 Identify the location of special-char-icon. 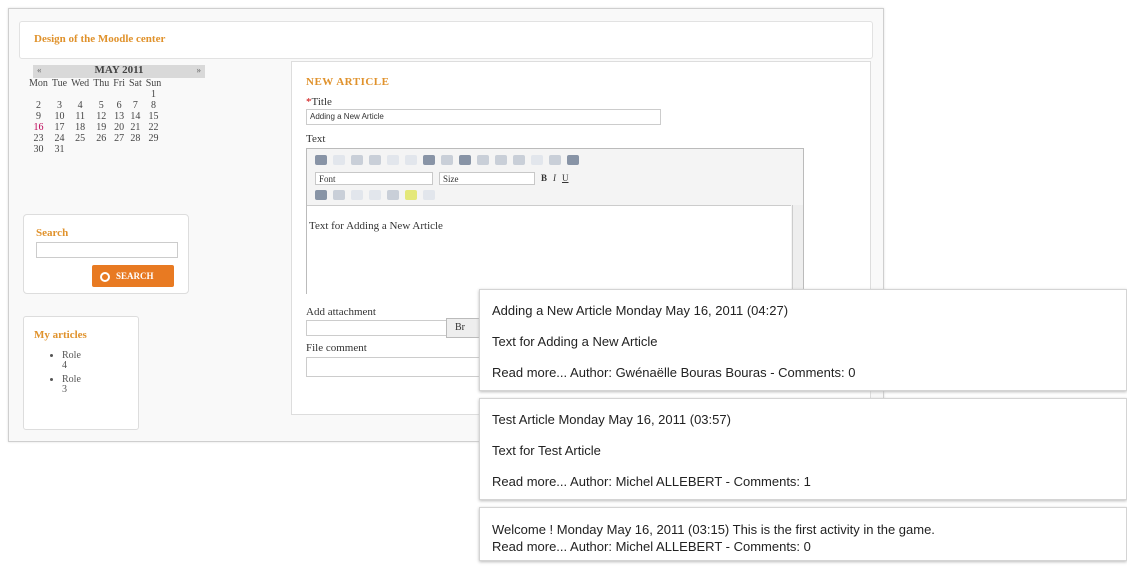
(519, 160).